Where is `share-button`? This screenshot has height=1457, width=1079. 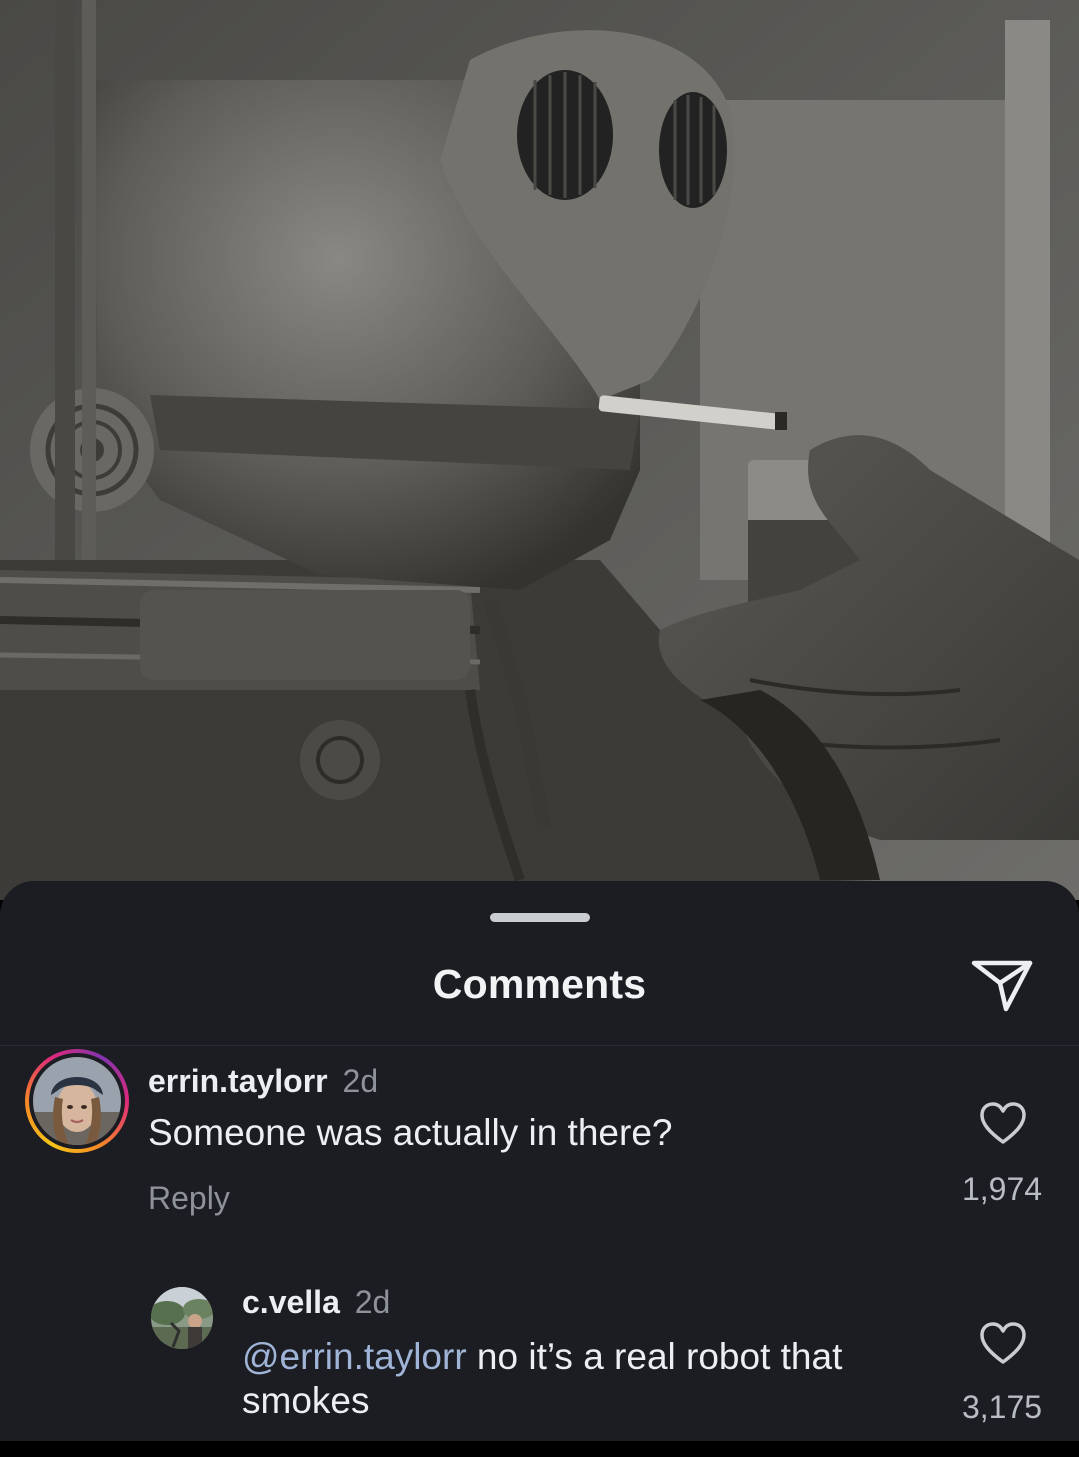
share-button is located at coordinates (1001, 984).